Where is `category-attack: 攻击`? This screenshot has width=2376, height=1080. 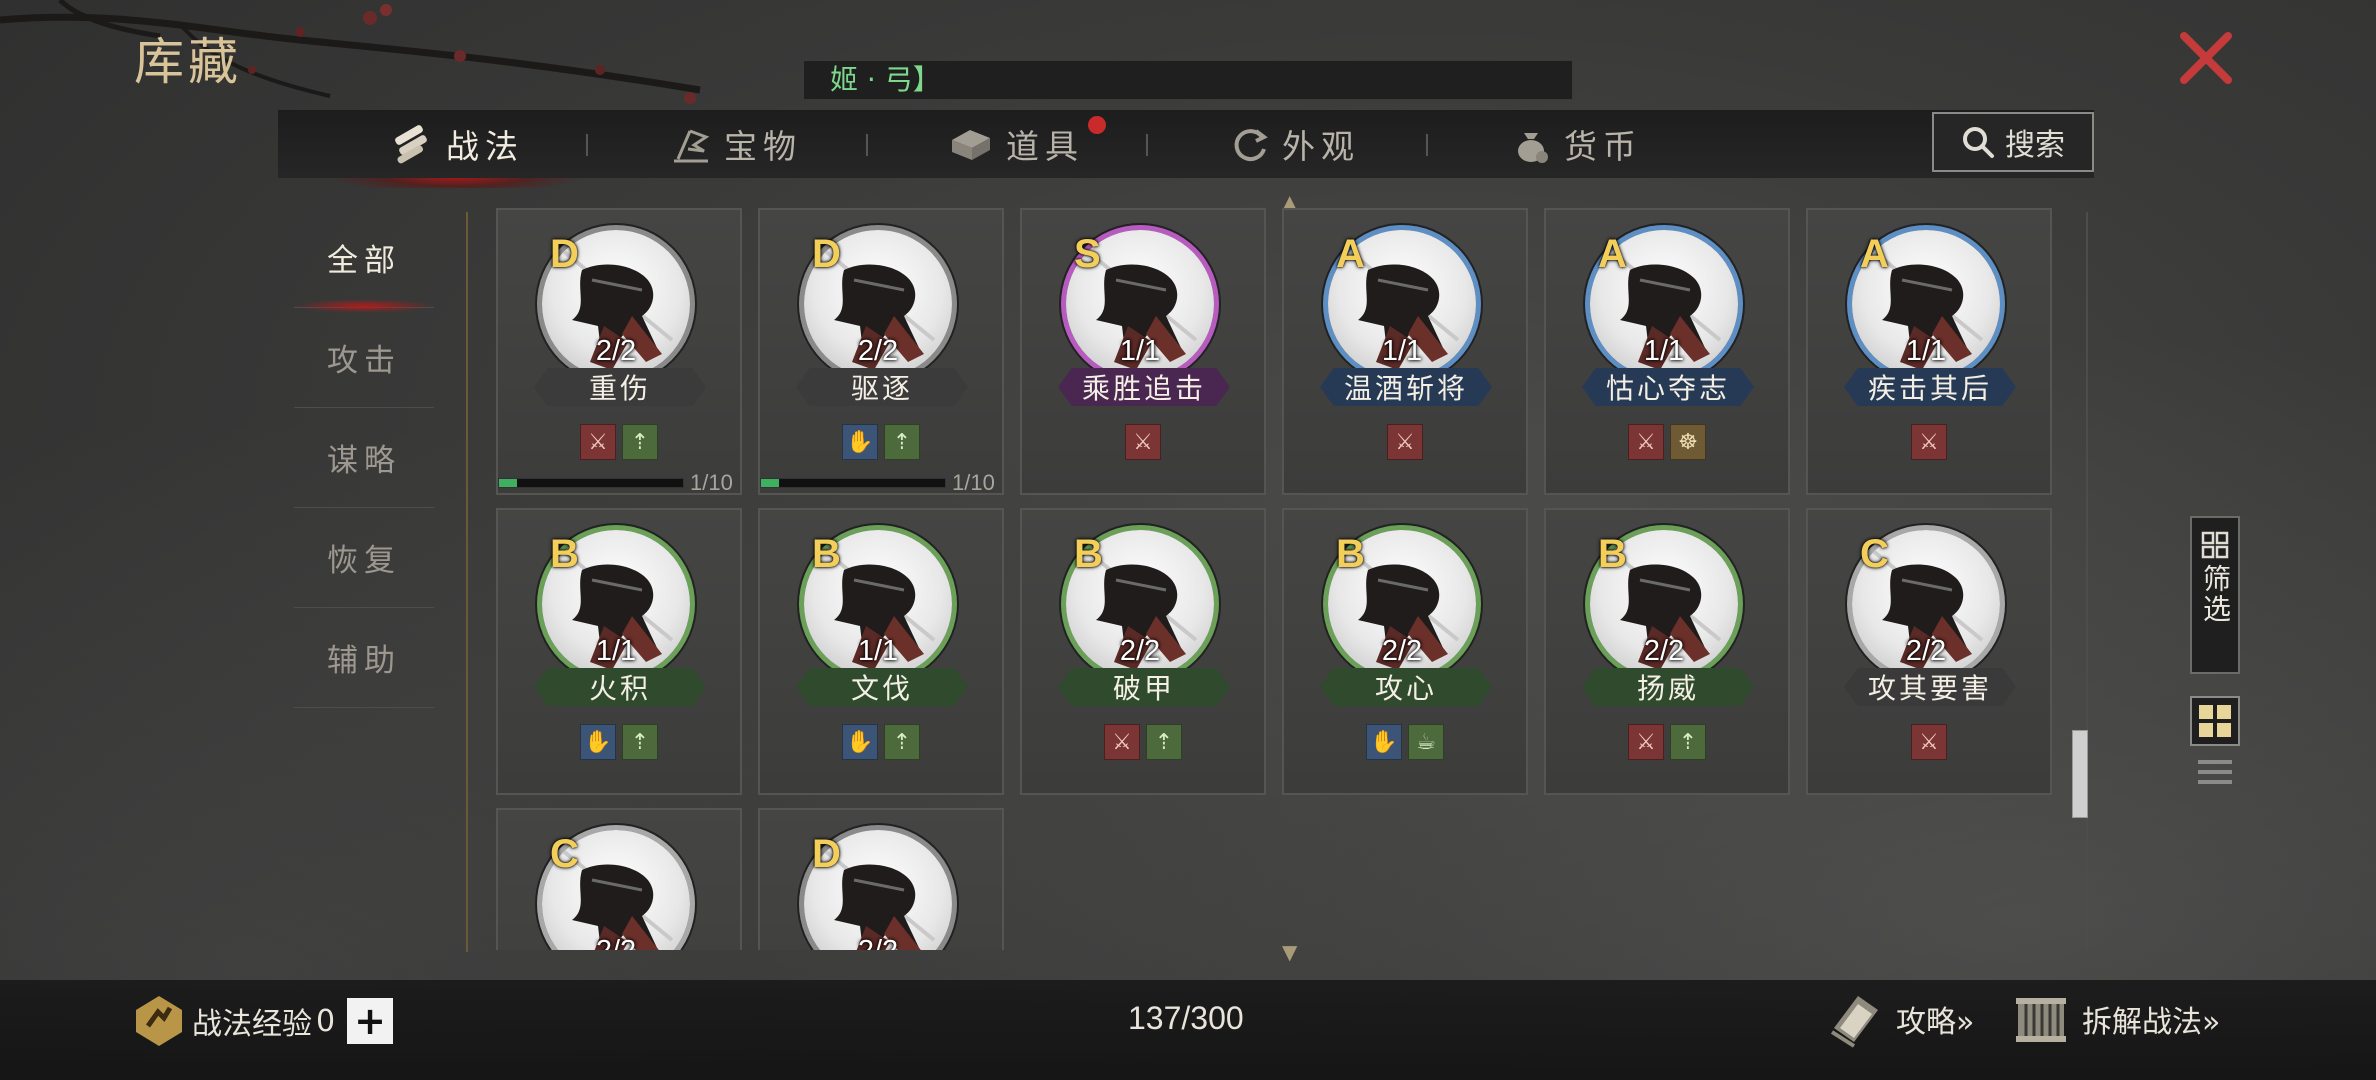 category-attack: 攻击 is located at coordinates (364, 358).